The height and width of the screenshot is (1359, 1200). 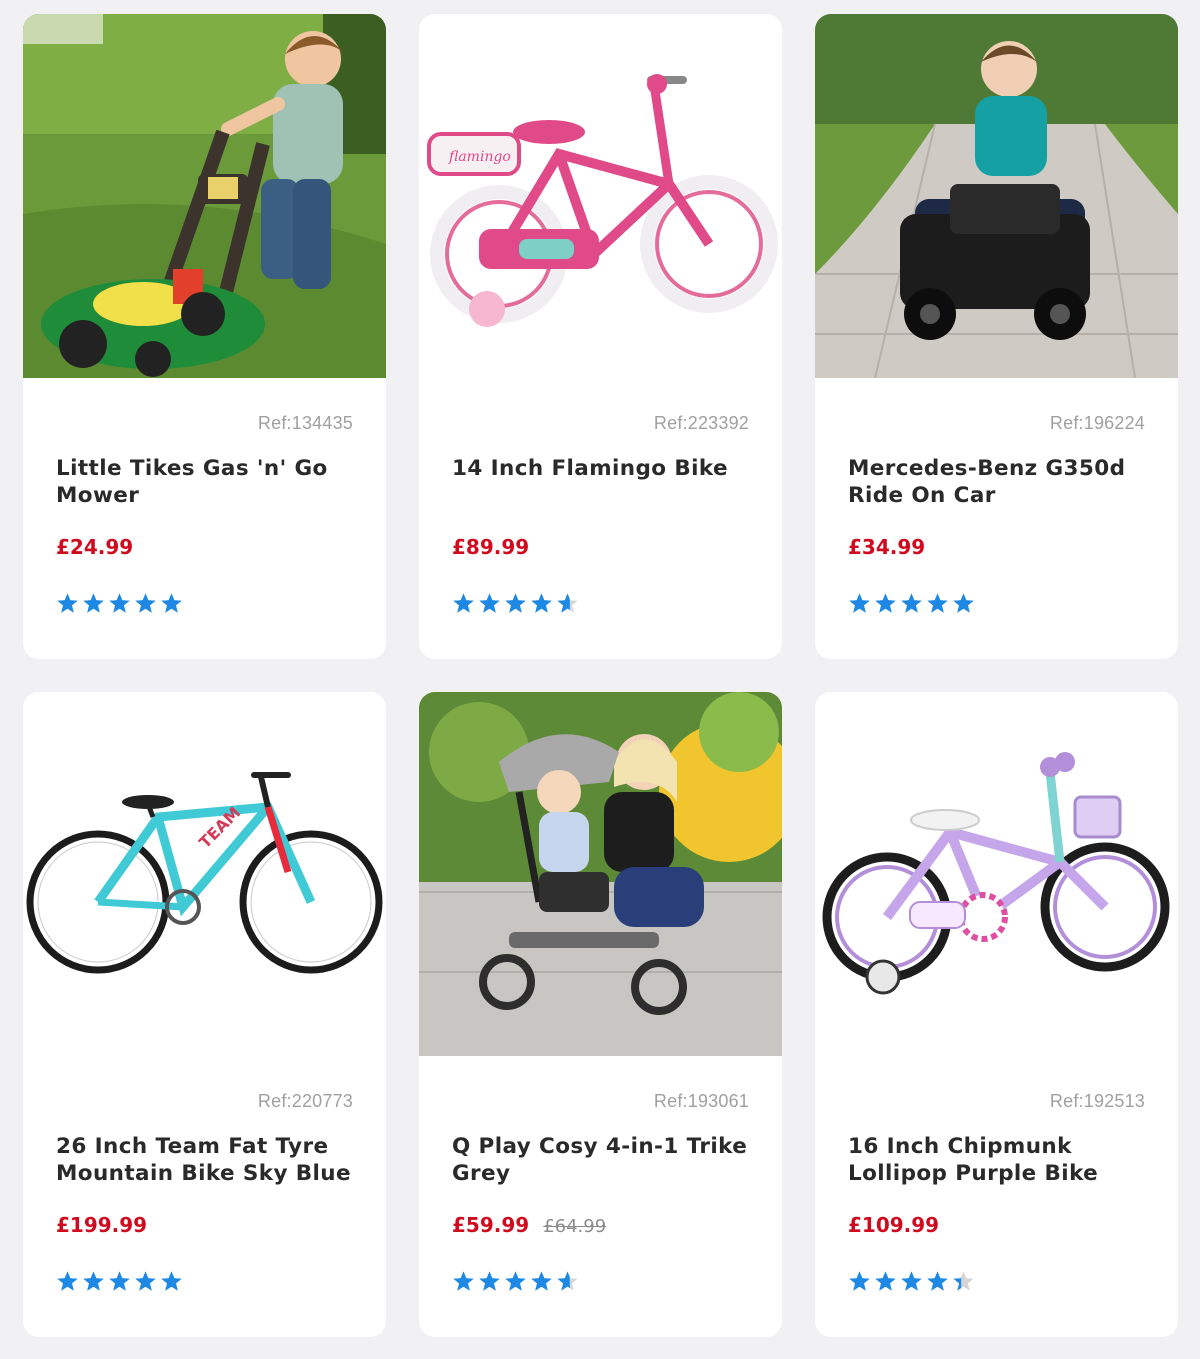 I want to click on flamingo-bike-photo: flamingo, so click(x=600, y=196).